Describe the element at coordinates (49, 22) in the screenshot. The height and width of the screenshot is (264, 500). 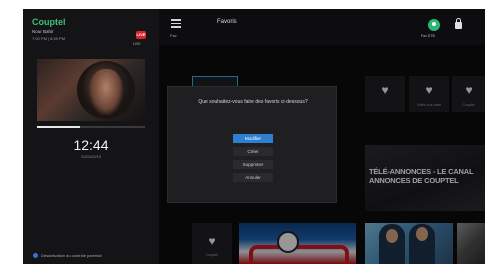
I see `brand-logo: Couptel` at that location.